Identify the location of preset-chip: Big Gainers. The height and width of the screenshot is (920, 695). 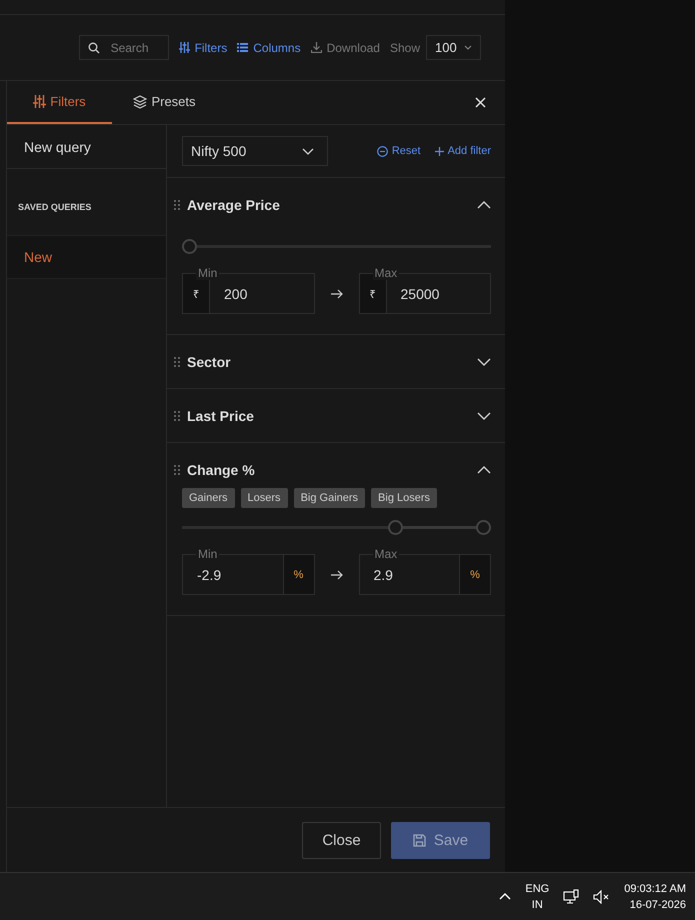
(330, 498).